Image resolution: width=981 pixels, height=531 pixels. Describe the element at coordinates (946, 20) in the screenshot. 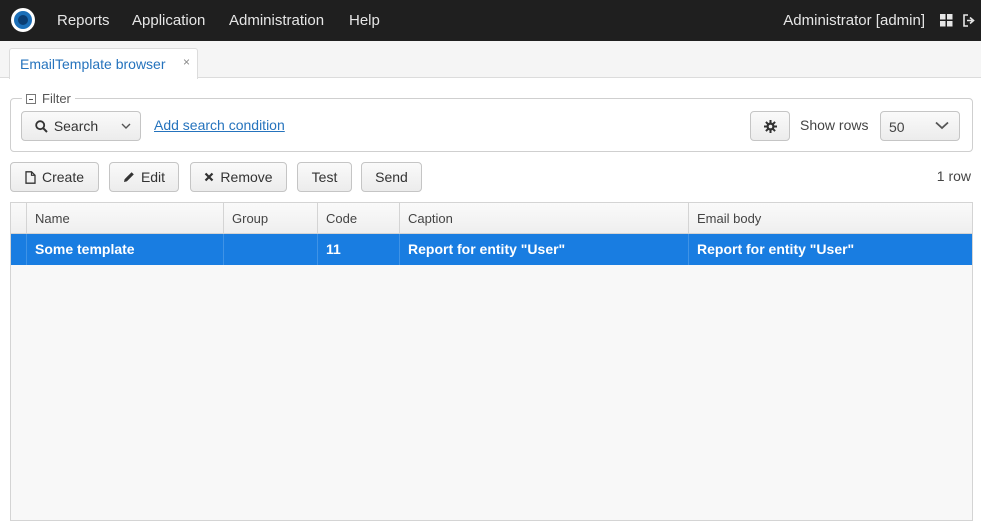

I see `grid-icon` at that location.